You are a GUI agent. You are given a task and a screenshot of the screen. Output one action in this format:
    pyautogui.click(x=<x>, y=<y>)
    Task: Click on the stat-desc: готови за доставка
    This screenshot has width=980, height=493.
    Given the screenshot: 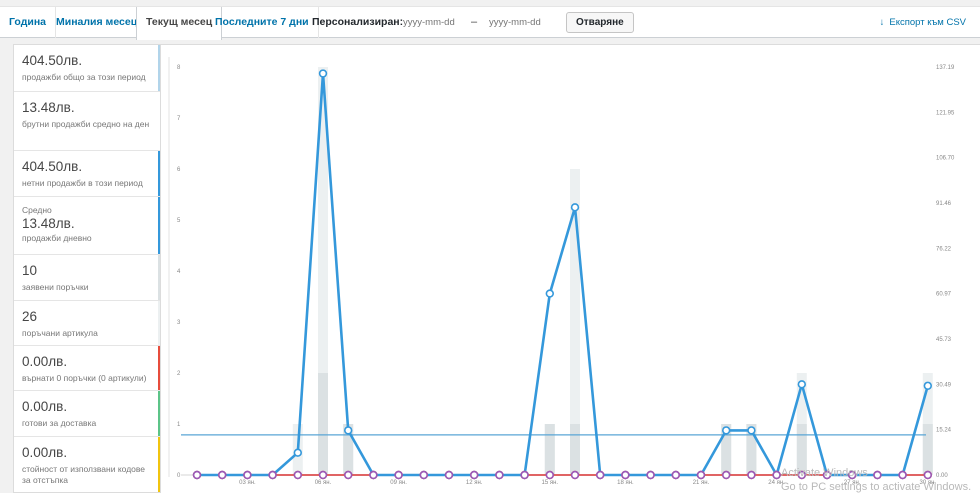 What is the action you would take?
    pyautogui.click(x=59, y=423)
    